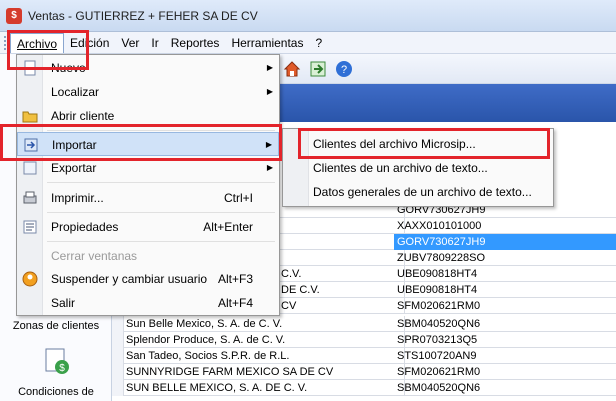 Image resolution: width=616 pixels, height=401 pixels. What do you see at coordinates (30, 198) in the screenshot?
I see `printer-icon` at bounding box center [30, 198].